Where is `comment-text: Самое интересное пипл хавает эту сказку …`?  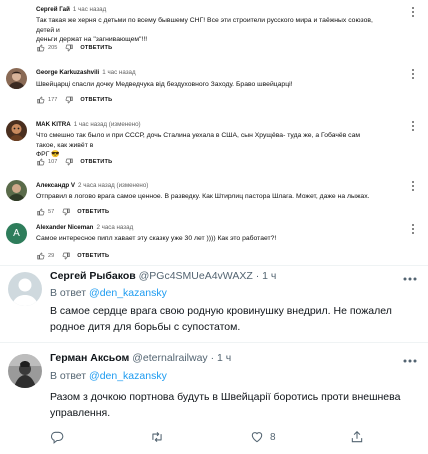 comment-text: Самое интересное пипл хавает эту сказку … is located at coordinates (205, 239).